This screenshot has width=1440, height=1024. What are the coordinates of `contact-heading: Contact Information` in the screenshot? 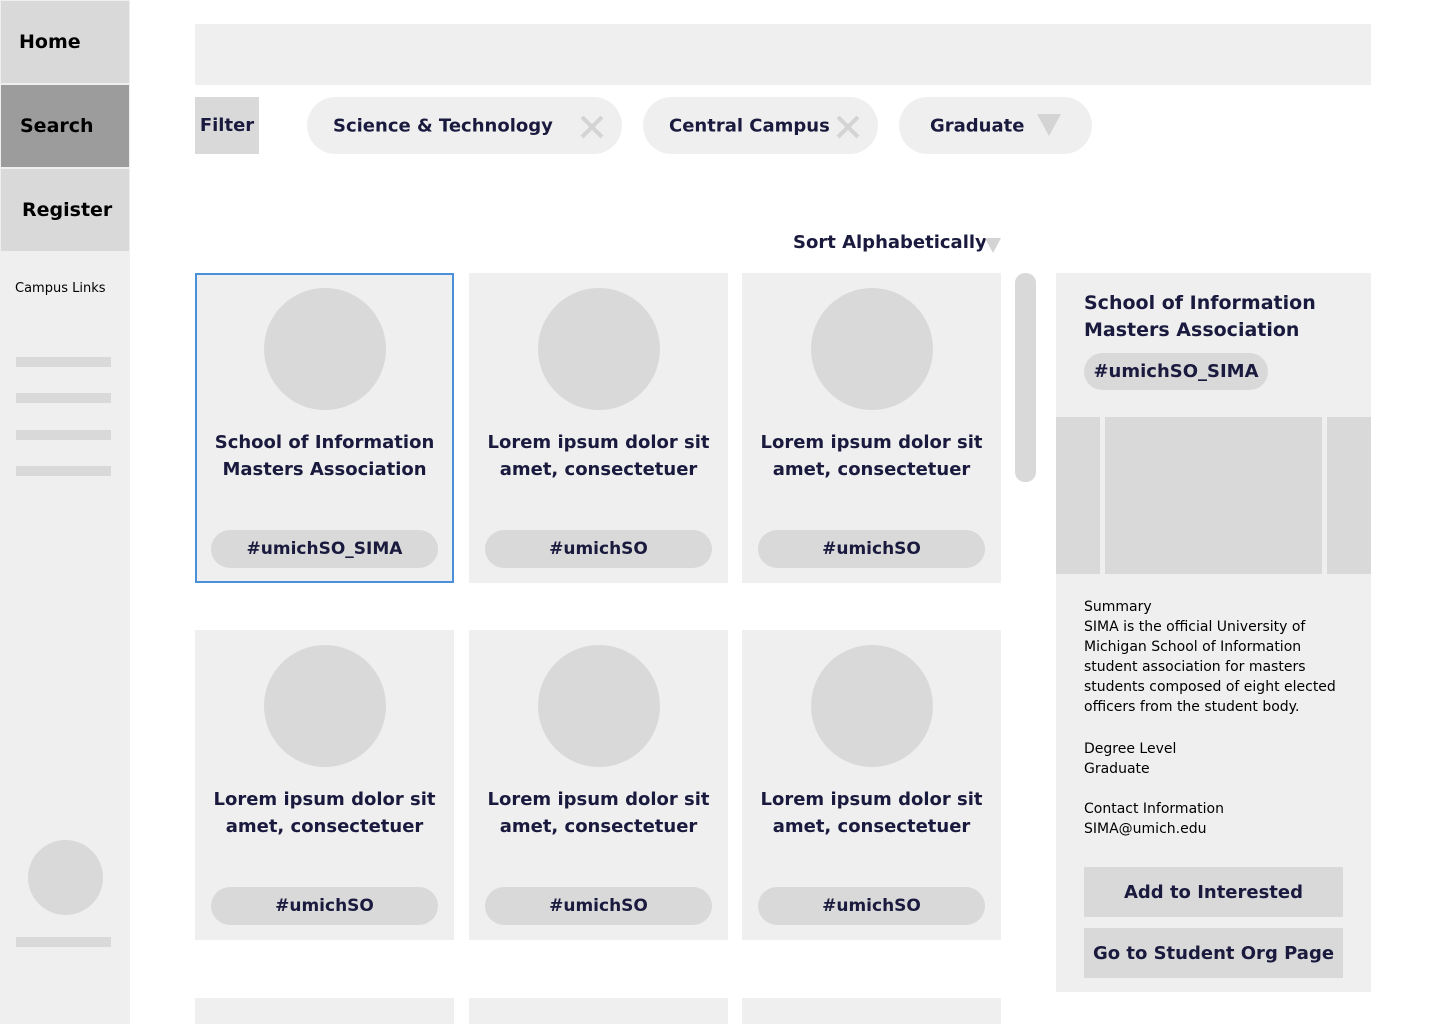 It's located at (1154, 809).